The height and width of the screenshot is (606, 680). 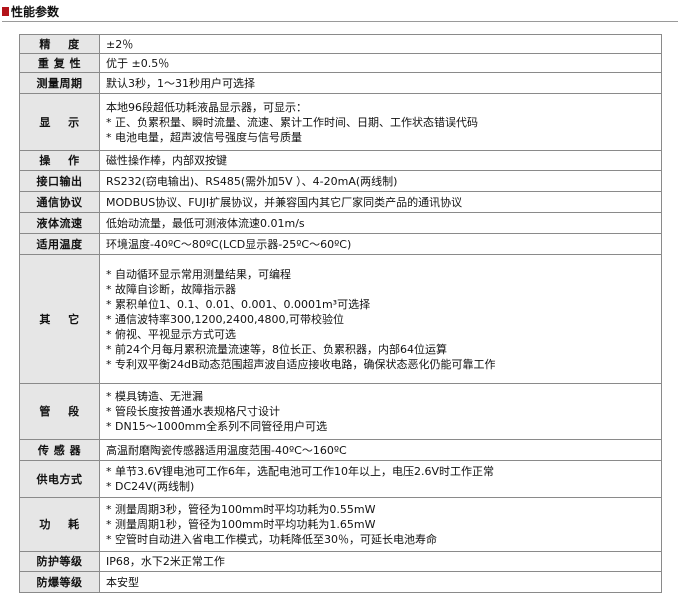 I want to click on value-line: * 累积单位1、0.1、0.01、0.001、0.0001m³可选择, so click(x=238, y=304).